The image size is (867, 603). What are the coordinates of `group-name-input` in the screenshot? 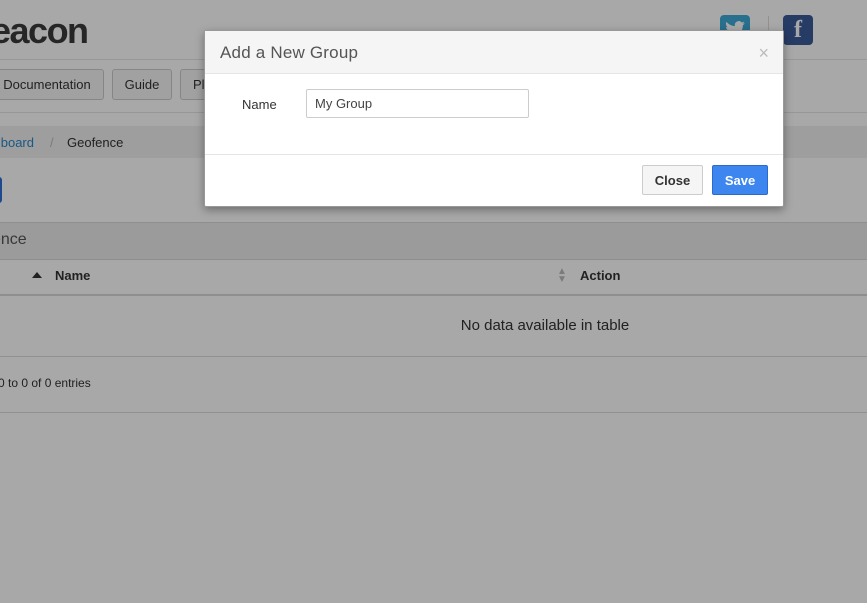 It's located at (417, 103).